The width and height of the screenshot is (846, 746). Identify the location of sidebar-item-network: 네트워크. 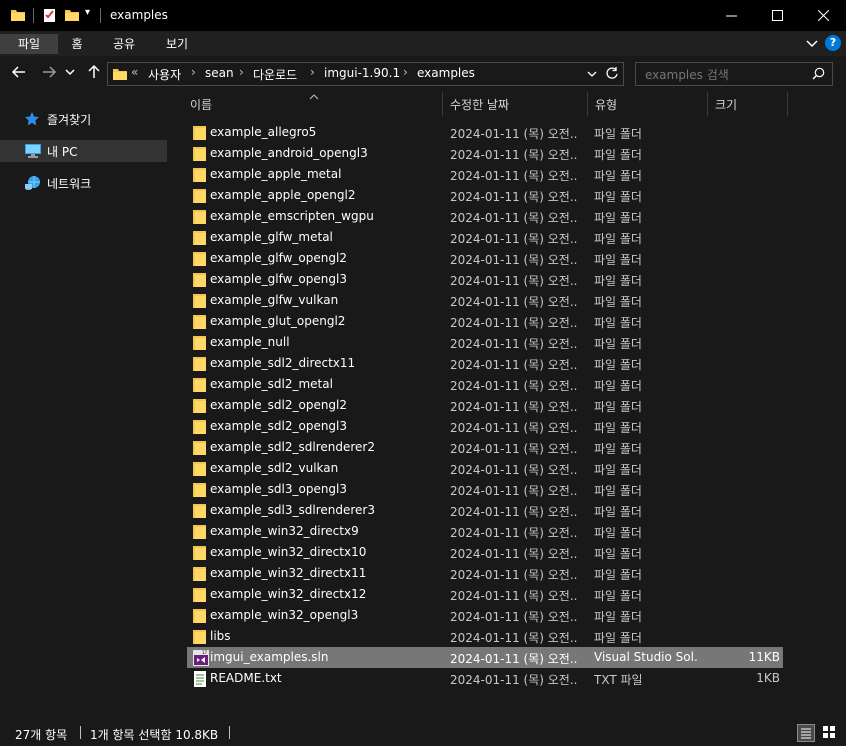
(83, 183).